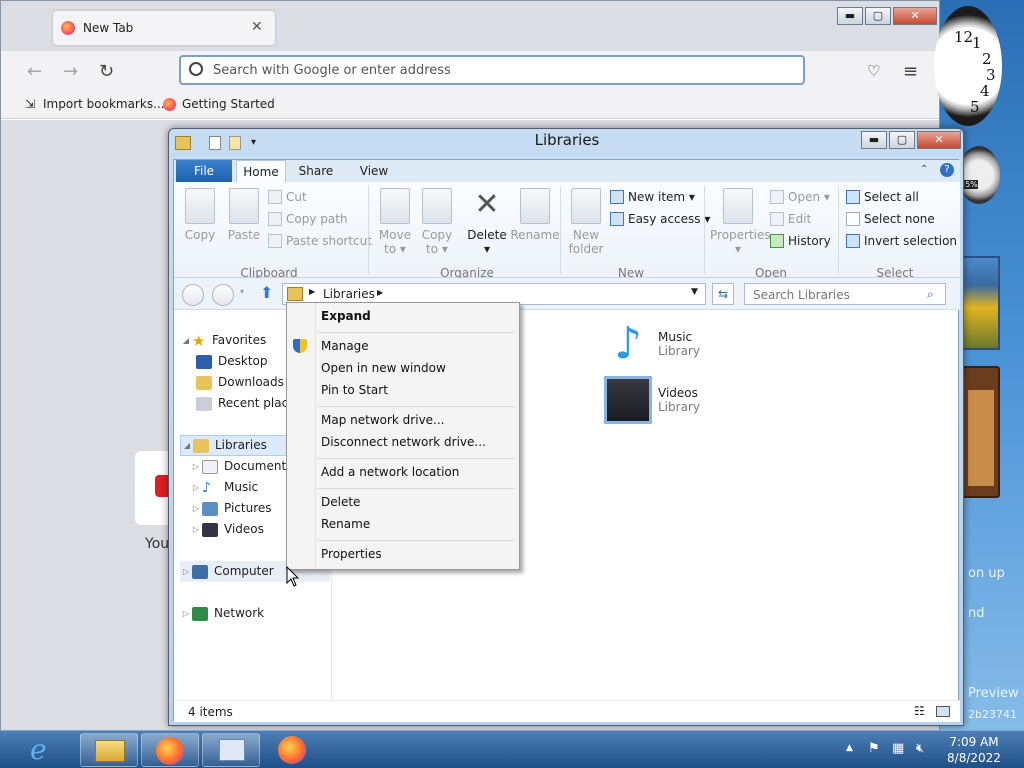  What do you see at coordinates (652, 400) in the screenshot?
I see `library-item-videos: Videos Library` at bounding box center [652, 400].